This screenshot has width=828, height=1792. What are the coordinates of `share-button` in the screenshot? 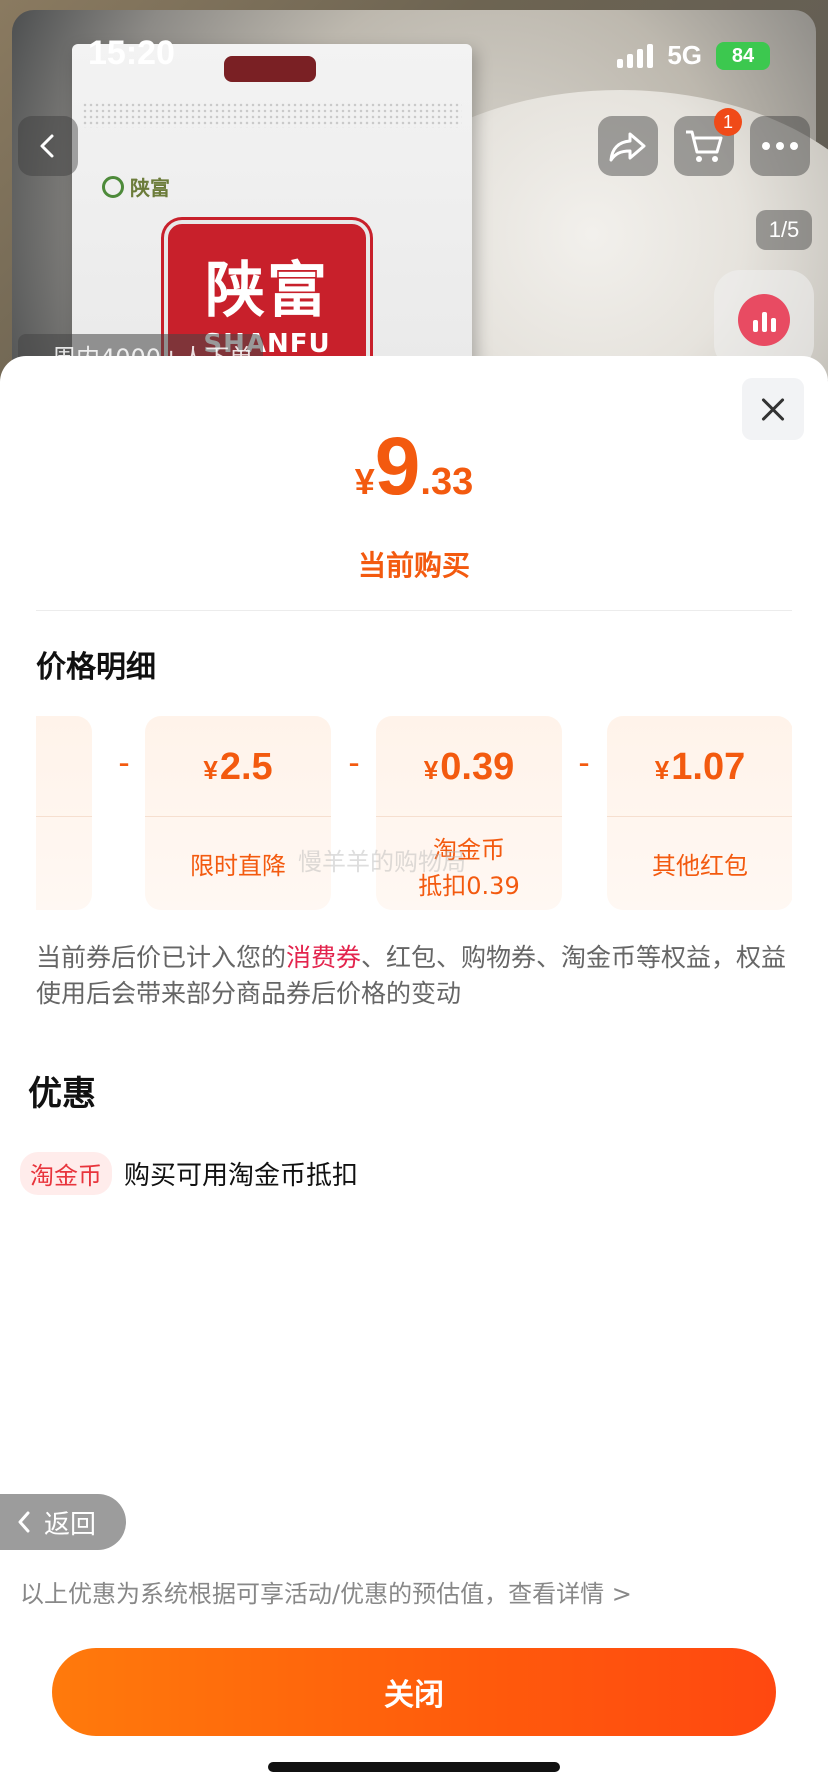 It's located at (628, 146).